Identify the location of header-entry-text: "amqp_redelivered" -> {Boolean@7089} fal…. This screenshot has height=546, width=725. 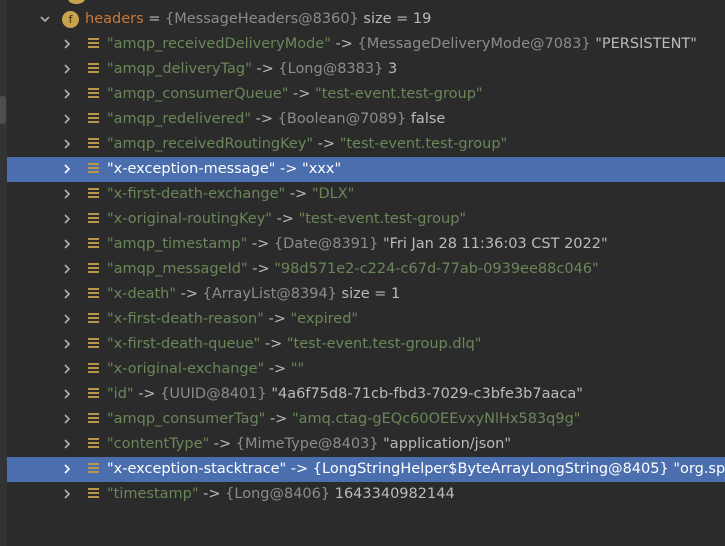
(276, 119).